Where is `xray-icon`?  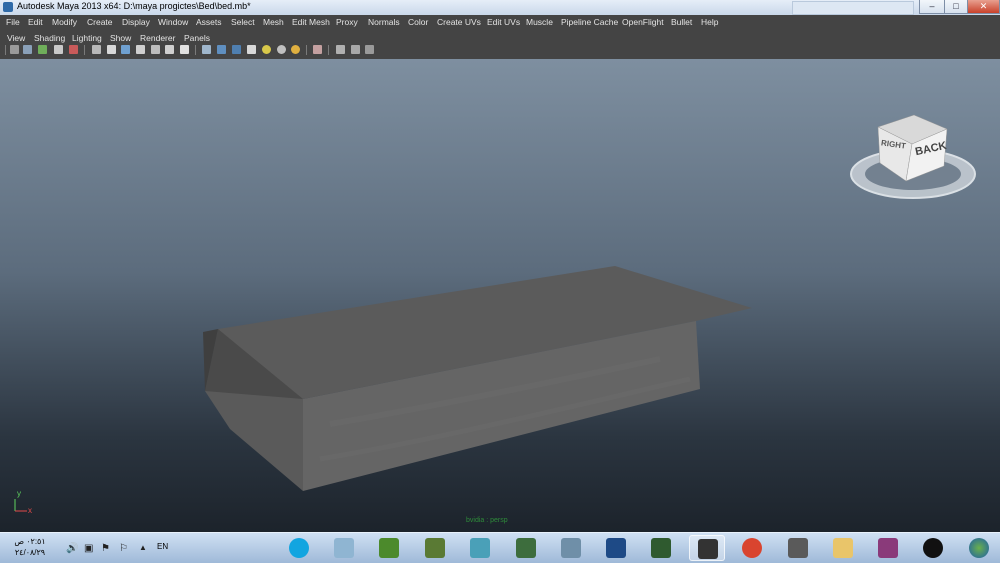 xray-icon is located at coordinates (295, 49).